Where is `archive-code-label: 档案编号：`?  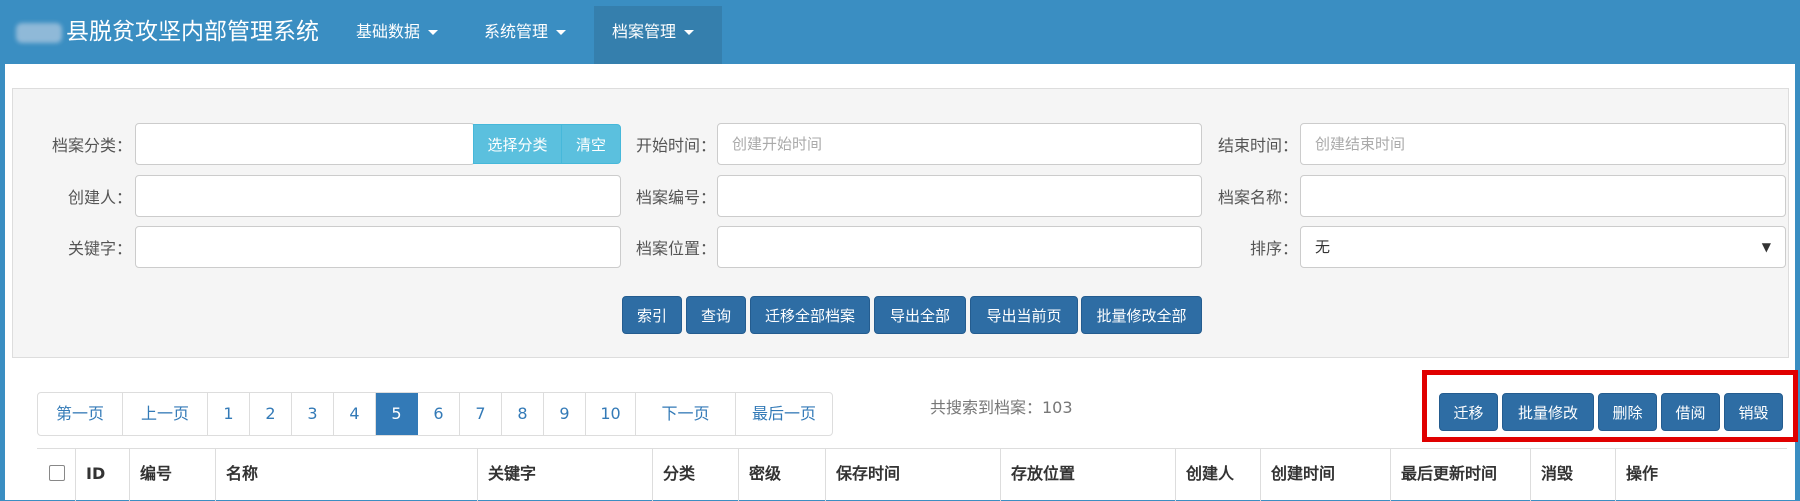 archive-code-label: 档案编号： is located at coordinates (675, 197).